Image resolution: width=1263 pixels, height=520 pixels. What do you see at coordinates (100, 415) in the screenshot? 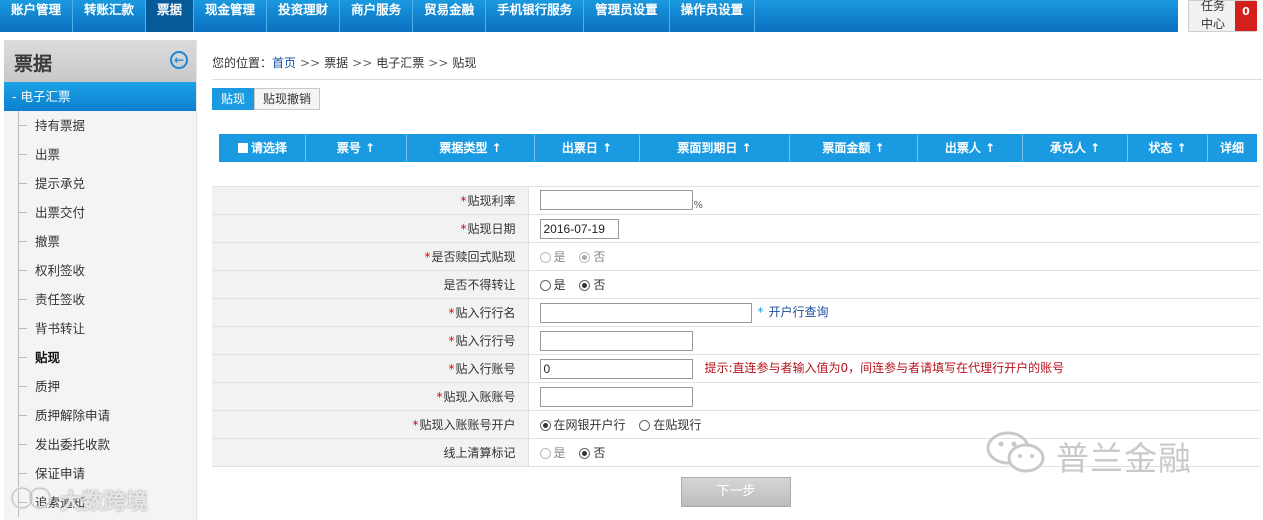
I see `sidebar-item-pledge-release: 质押解除申请` at bounding box center [100, 415].